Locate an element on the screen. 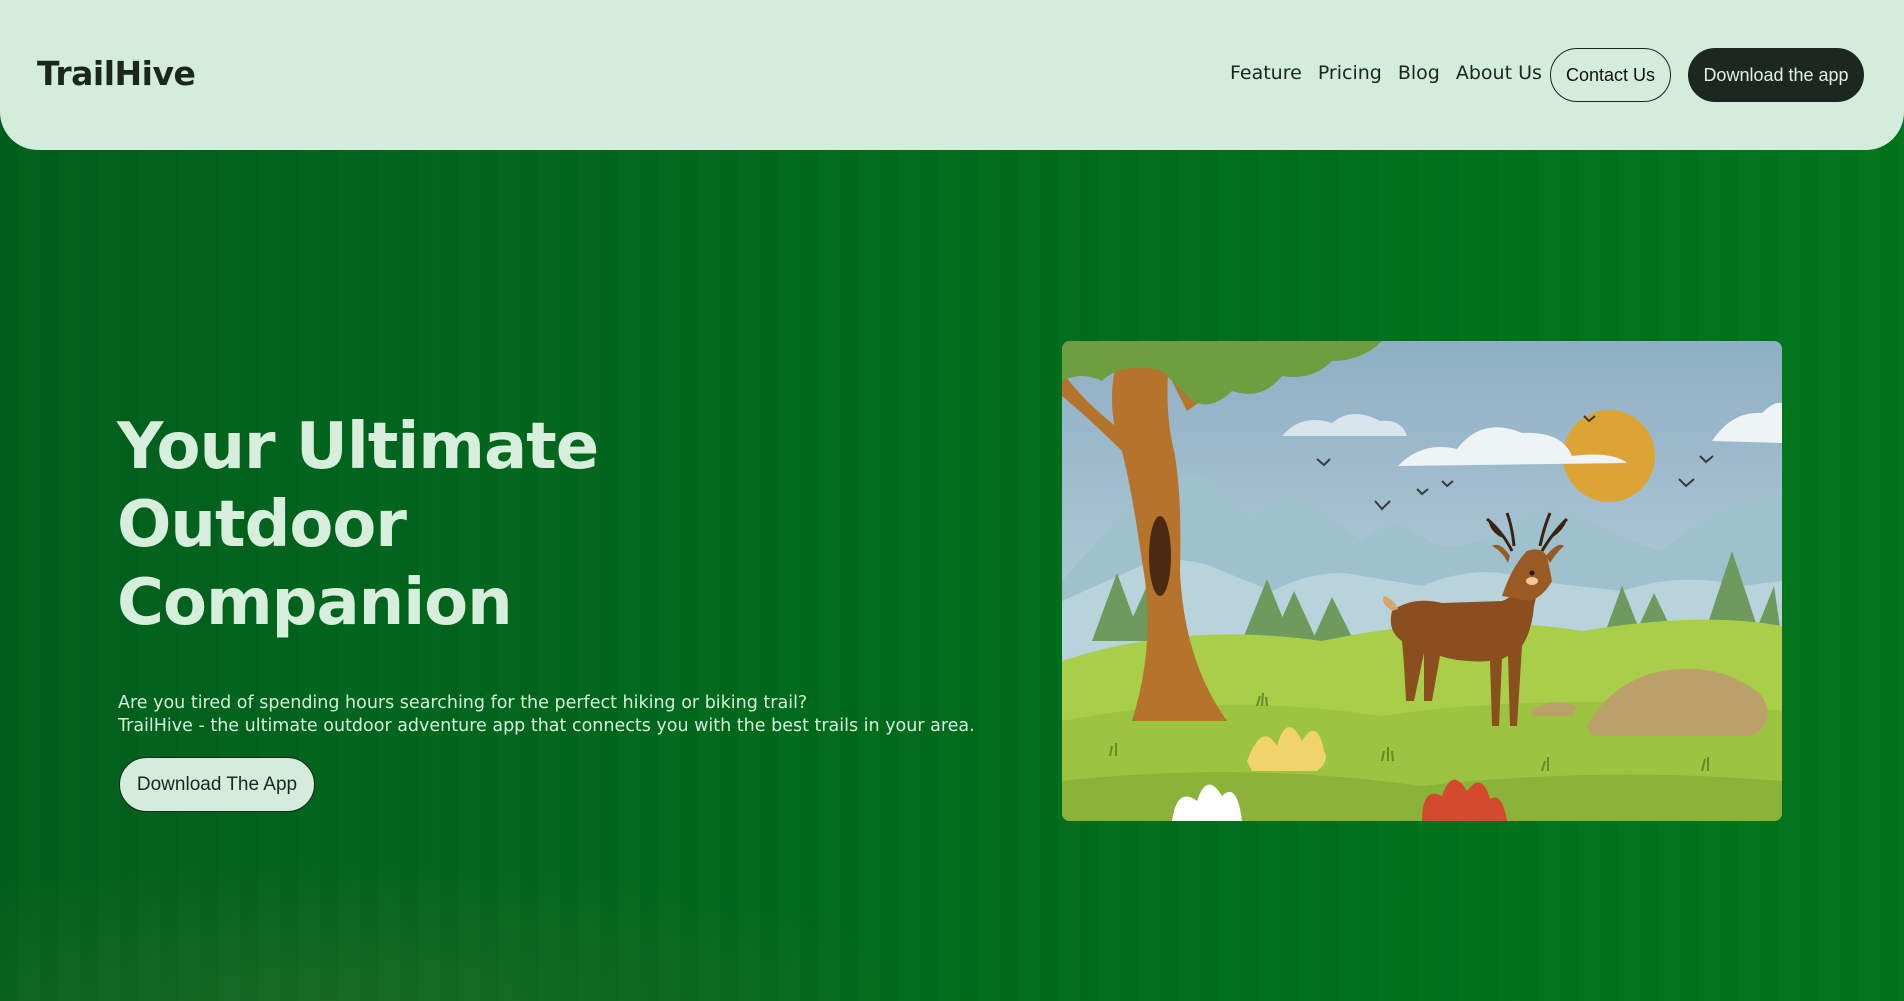 The height and width of the screenshot is (1001, 1904). hero-title: Your Ultimate Outdoor Companion is located at coordinates (397, 525).